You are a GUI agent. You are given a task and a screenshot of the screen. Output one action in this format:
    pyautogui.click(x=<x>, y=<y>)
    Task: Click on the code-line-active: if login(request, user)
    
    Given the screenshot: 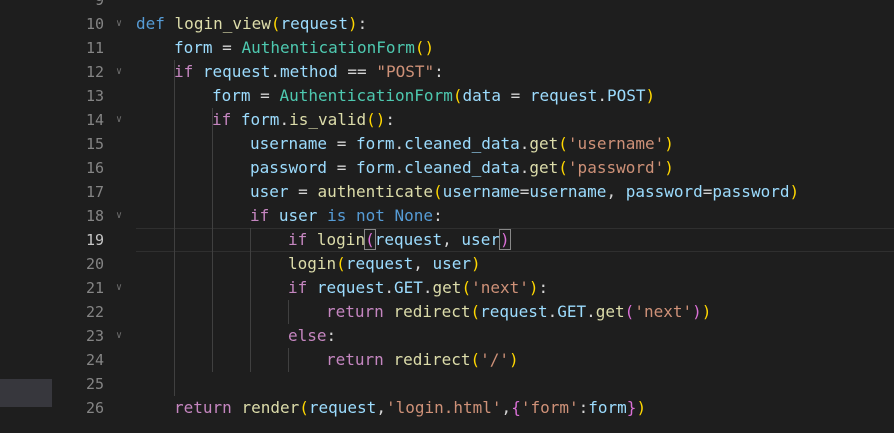 What is the action you would take?
    pyautogui.click(x=399, y=240)
    